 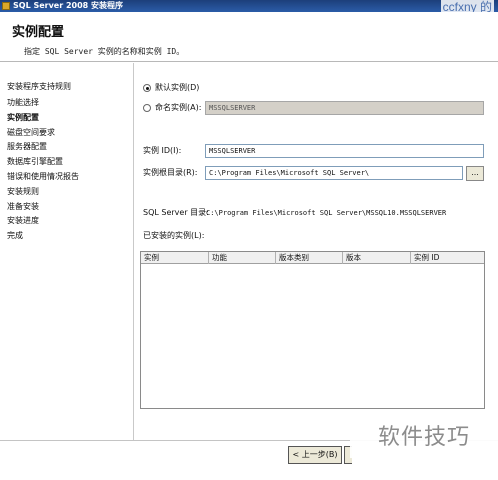 I want to click on instance-id-label: 实例 ID(I):, so click(x=162, y=150).